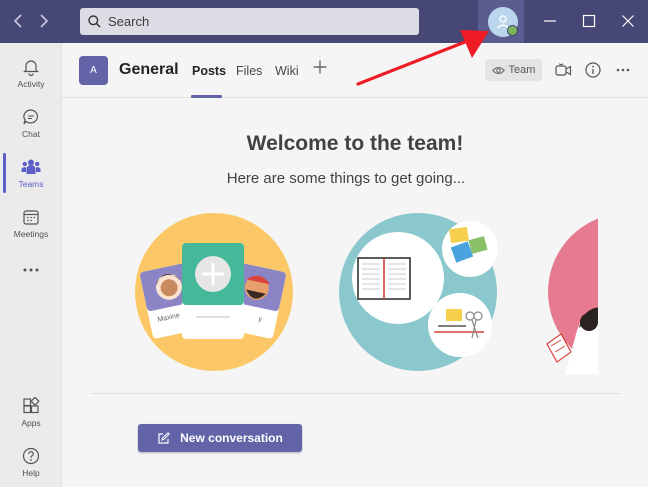 The height and width of the screenshot is (487, 648). Describe the element at coordinates (355, 70) in the screenshot. I see `channel-header: A General Posts Files Wiki Team` at that location.